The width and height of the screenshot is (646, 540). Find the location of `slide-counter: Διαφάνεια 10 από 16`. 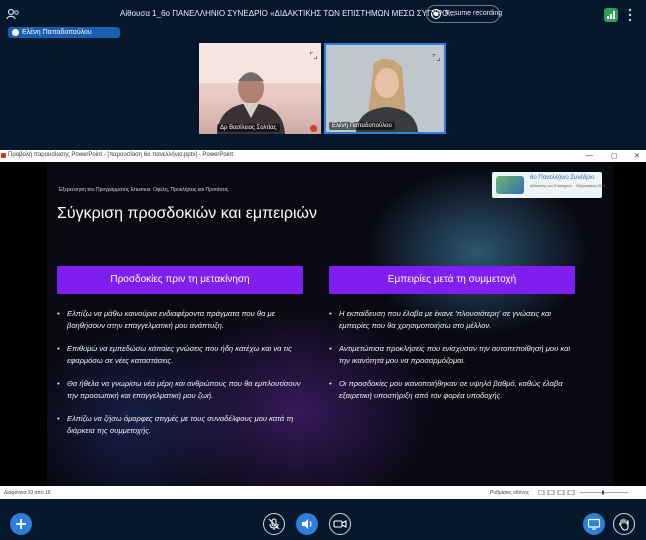

slide-counter: Διαφάνεια 10 από 16 is located at coordinates (27, 493).